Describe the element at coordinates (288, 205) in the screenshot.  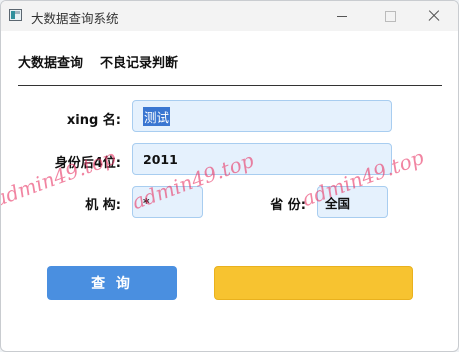
I see `province-label: 省 份:` at that location.